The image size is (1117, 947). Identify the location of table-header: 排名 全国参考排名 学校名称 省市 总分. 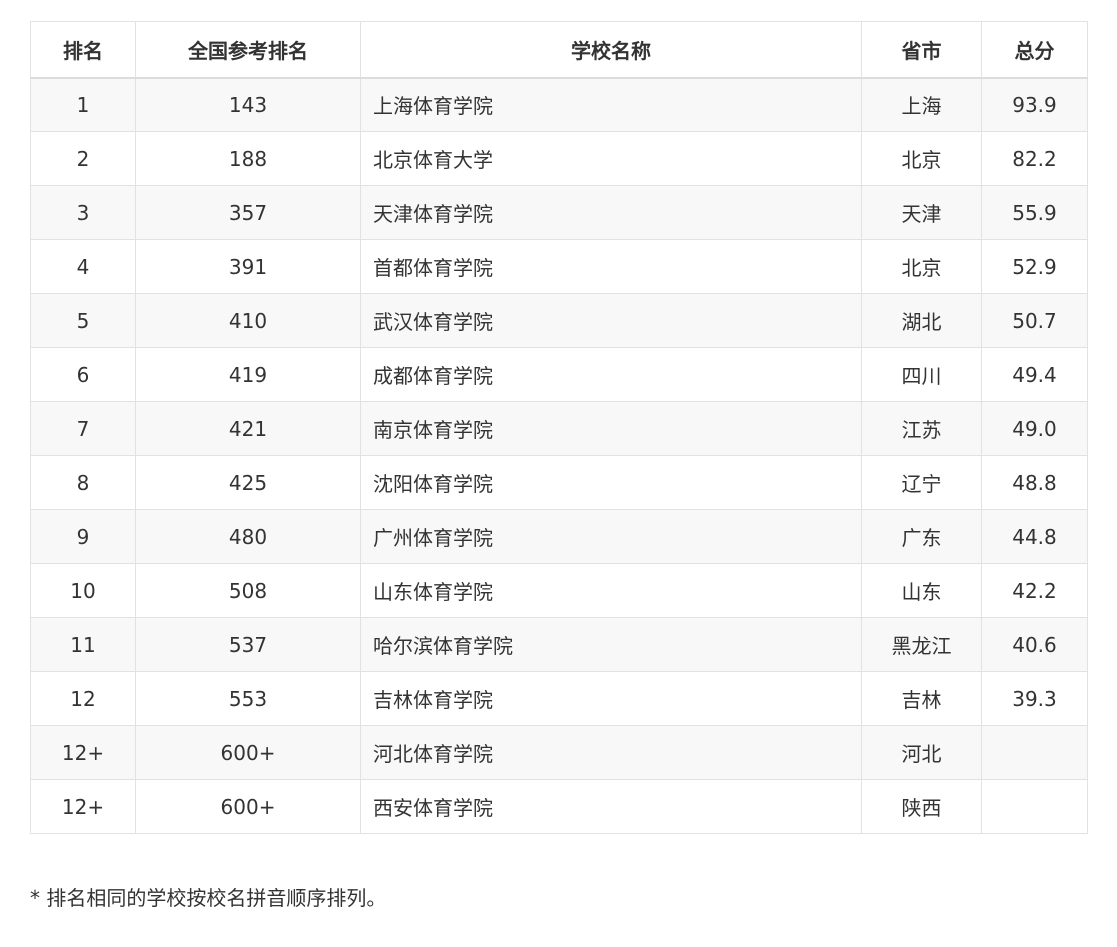
(559, 50).